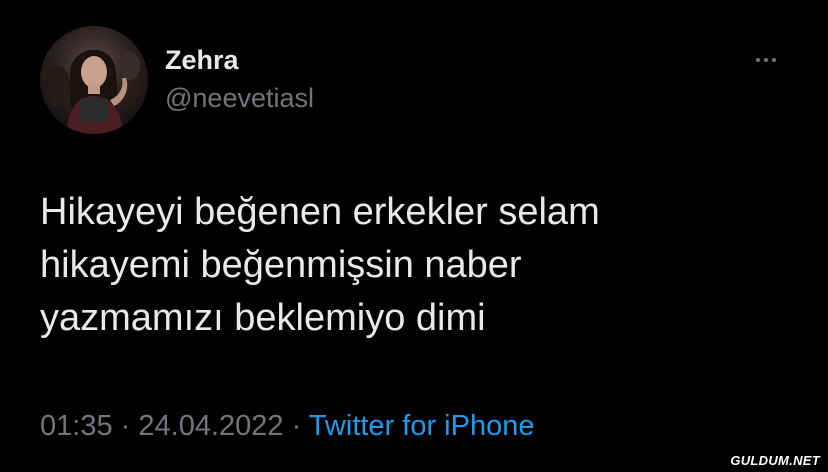  I want to click on tweet-text-line: Hikayeyi beğenen erkekler selam, so click(320, 212).